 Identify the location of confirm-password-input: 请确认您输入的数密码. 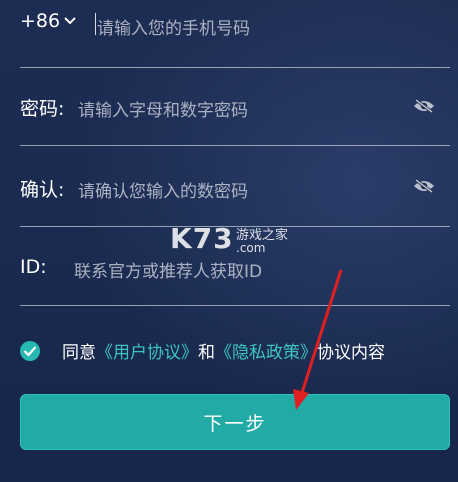
(163, 189).